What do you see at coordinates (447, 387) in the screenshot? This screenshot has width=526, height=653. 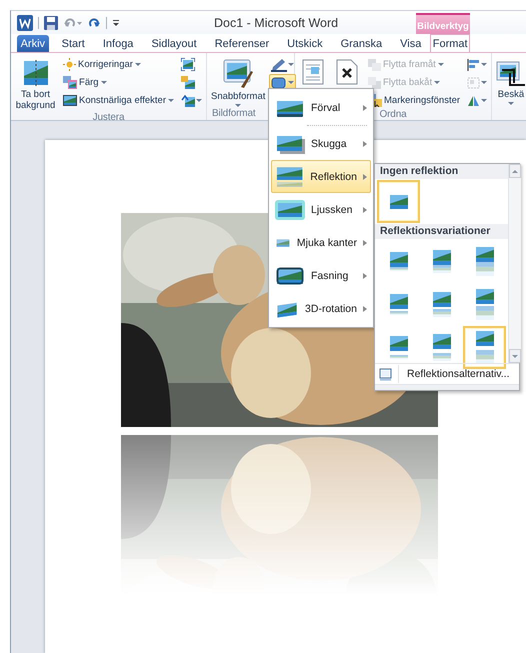 I see `resize-grip` at bounding box center [447, 387].